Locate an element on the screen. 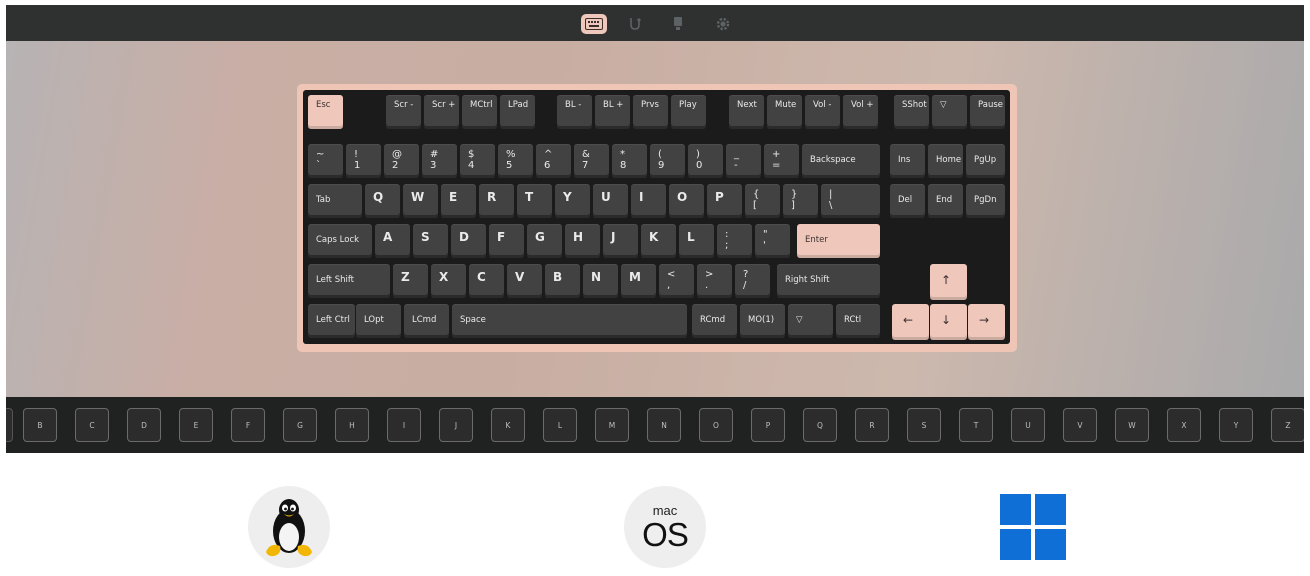  key-j: J is located at coordinates (620, 241).